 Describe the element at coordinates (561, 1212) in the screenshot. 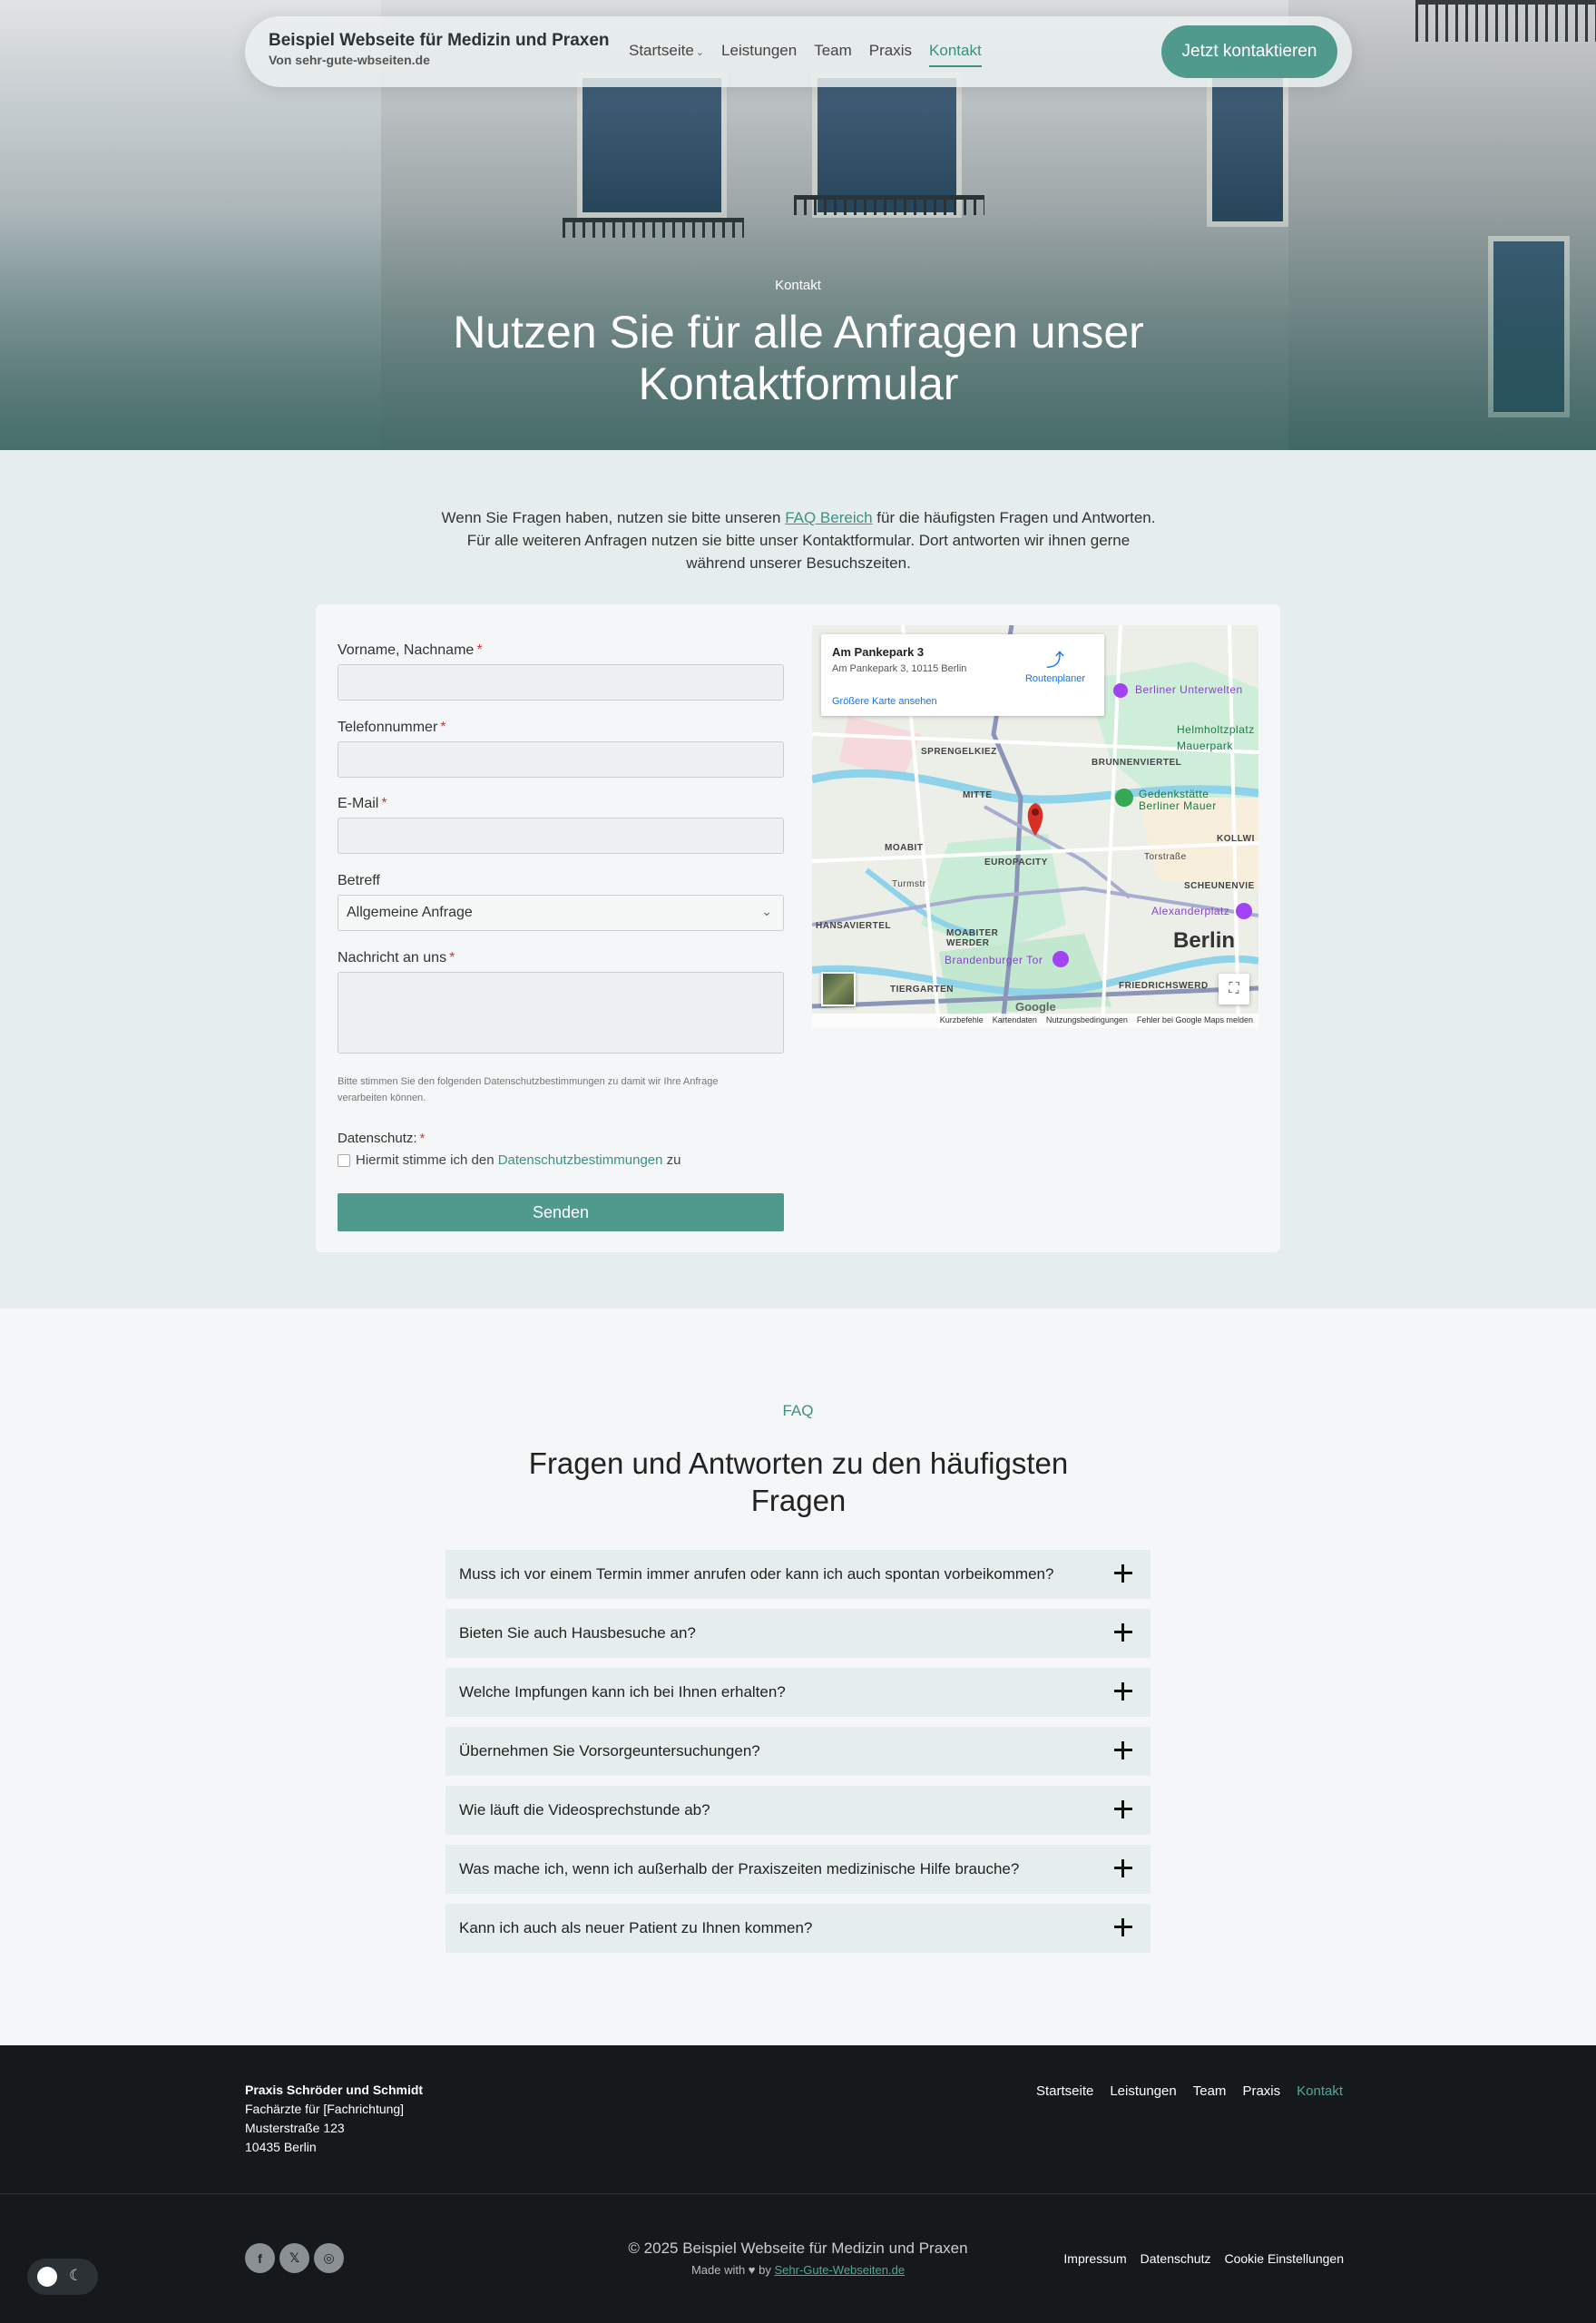

I see `submit-button: Senden` at that location.